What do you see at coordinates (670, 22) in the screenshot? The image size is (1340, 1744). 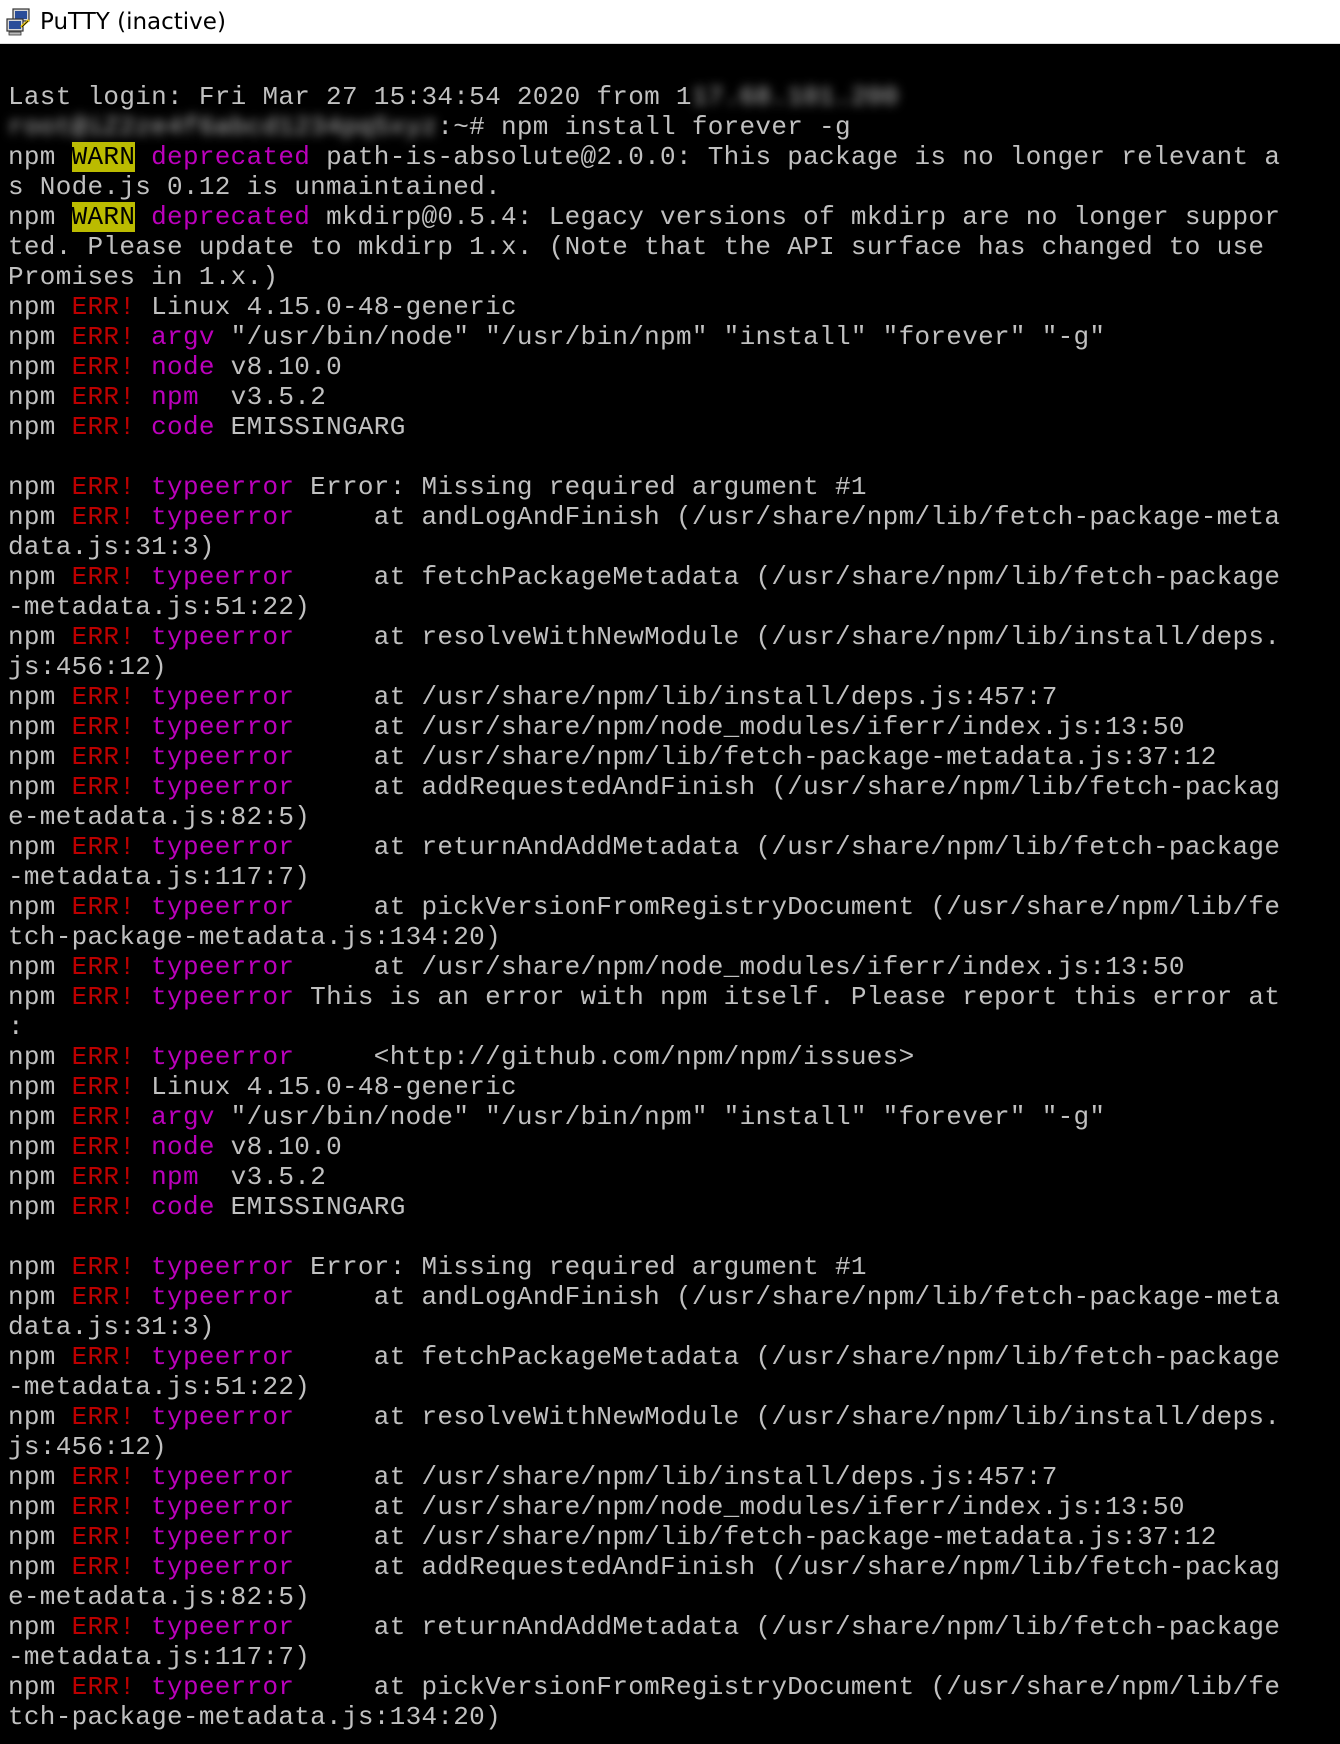 I see `window-titlebar: PuTTY (inactive)` at bounding box center [670, 22].